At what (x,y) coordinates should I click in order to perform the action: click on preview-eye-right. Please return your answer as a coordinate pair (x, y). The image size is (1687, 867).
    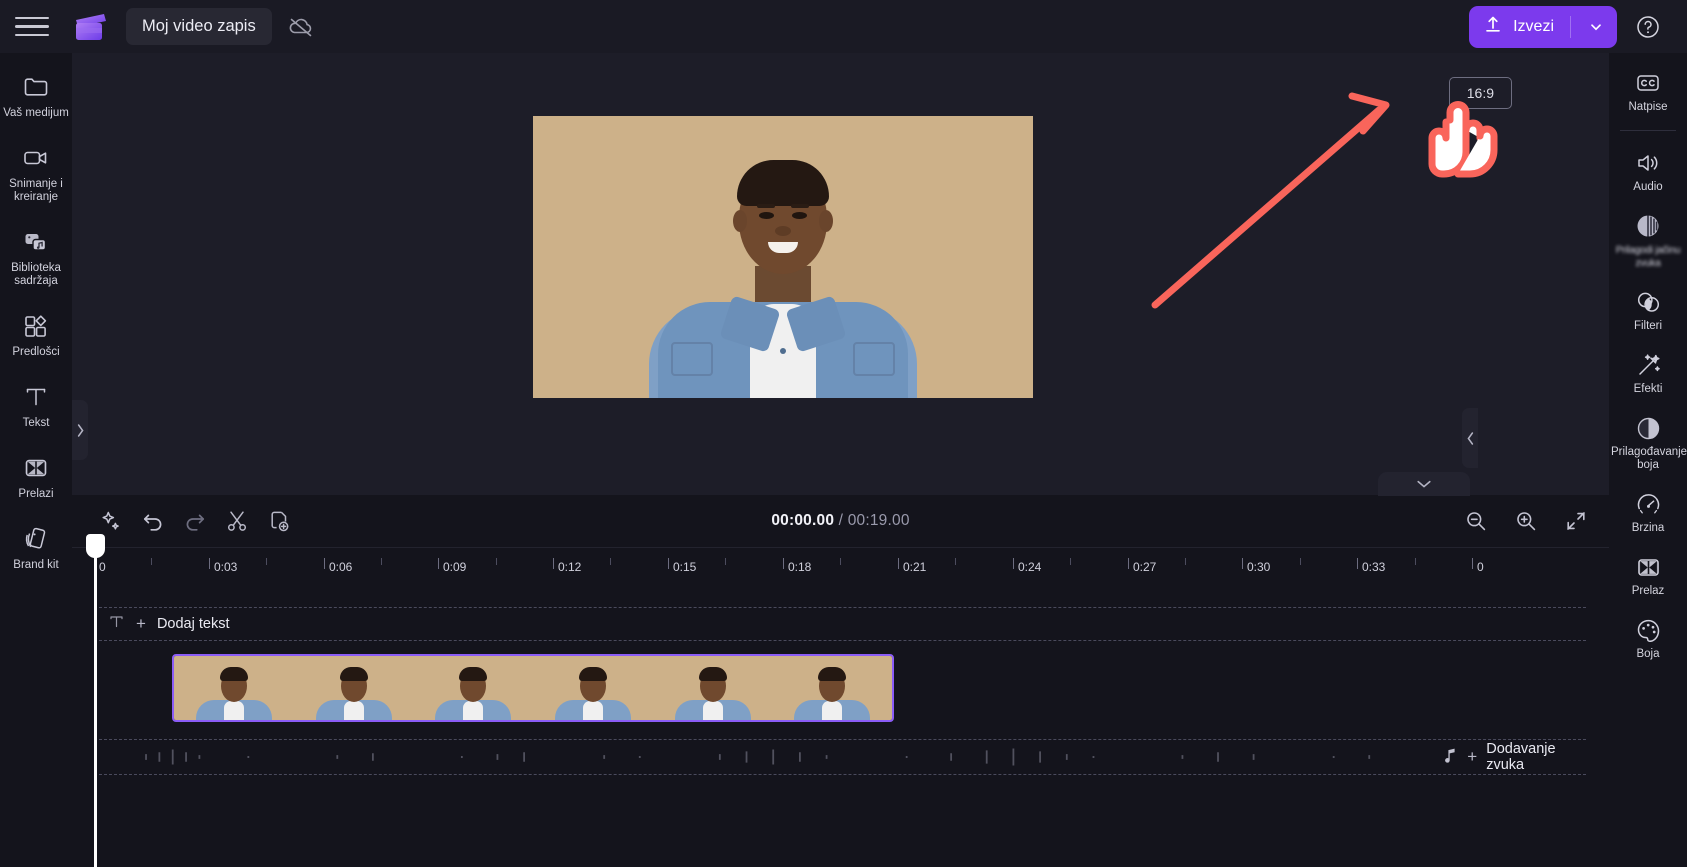
    Looking at the image, I should click on (799, 215).